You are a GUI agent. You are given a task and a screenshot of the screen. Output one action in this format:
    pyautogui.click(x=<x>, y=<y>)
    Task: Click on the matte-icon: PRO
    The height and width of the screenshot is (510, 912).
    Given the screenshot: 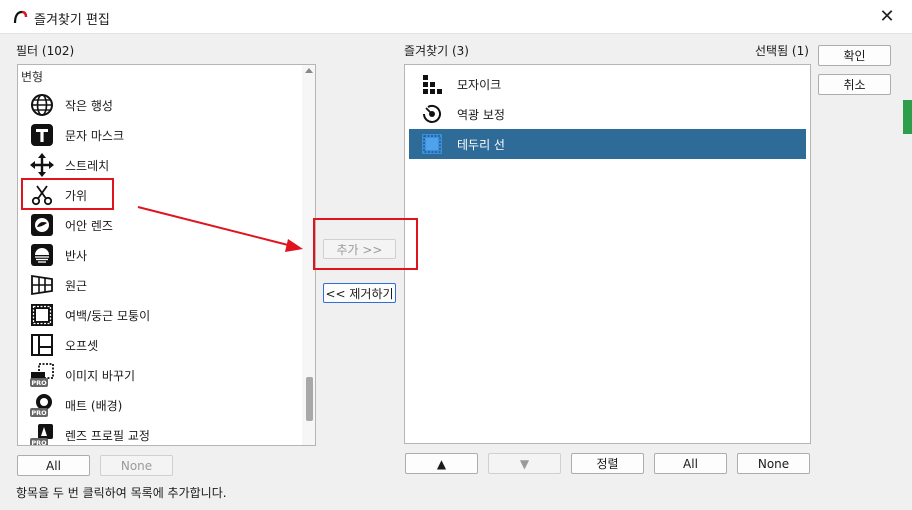 What is the action you would take?
    pyautogui.click(x=41, y=405)
    